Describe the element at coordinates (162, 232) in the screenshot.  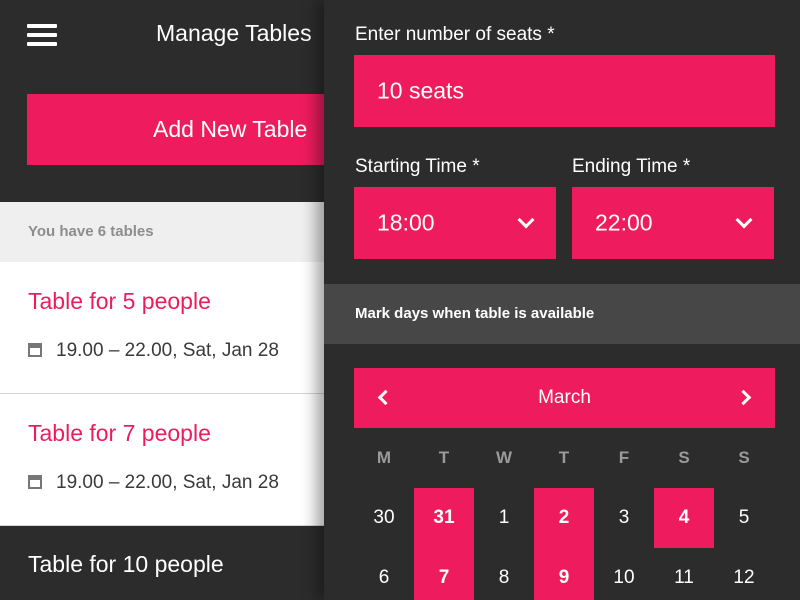
I see `table-count: You have 6 tables` at that location.